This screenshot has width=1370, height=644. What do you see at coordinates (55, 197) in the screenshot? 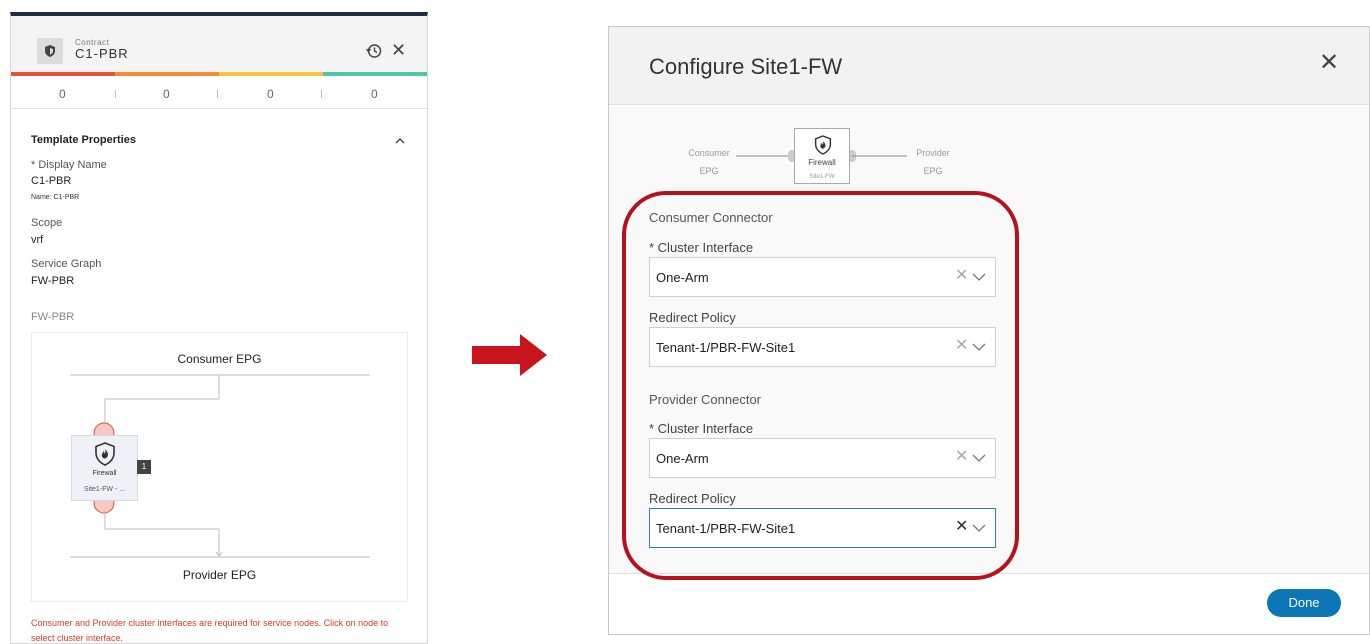
I see `name-sub-value: Name: C1-PBR` at bounding box center [55, 197].